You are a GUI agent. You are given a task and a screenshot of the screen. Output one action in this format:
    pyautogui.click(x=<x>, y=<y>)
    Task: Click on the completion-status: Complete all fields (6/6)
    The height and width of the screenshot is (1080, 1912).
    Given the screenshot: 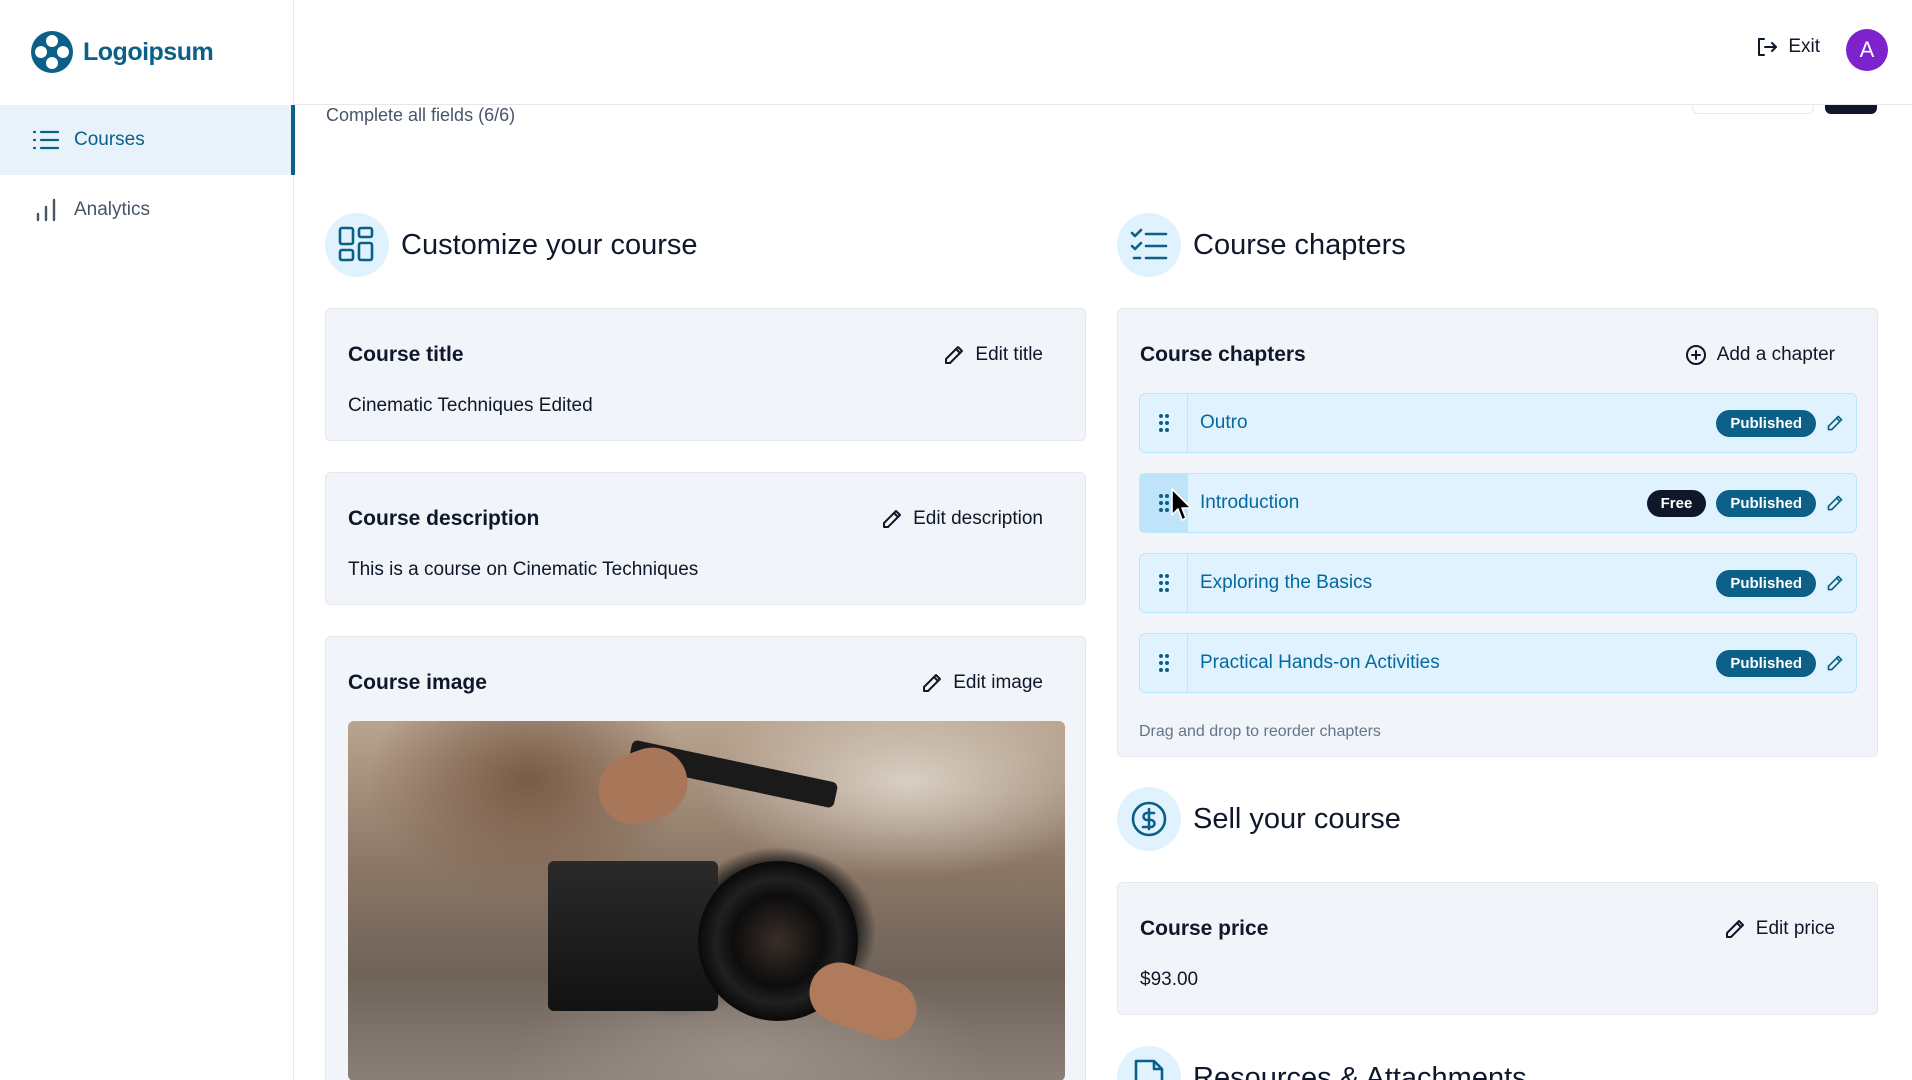 What is the action you would take?
    pyautogui.click(x=421, y=115)
    